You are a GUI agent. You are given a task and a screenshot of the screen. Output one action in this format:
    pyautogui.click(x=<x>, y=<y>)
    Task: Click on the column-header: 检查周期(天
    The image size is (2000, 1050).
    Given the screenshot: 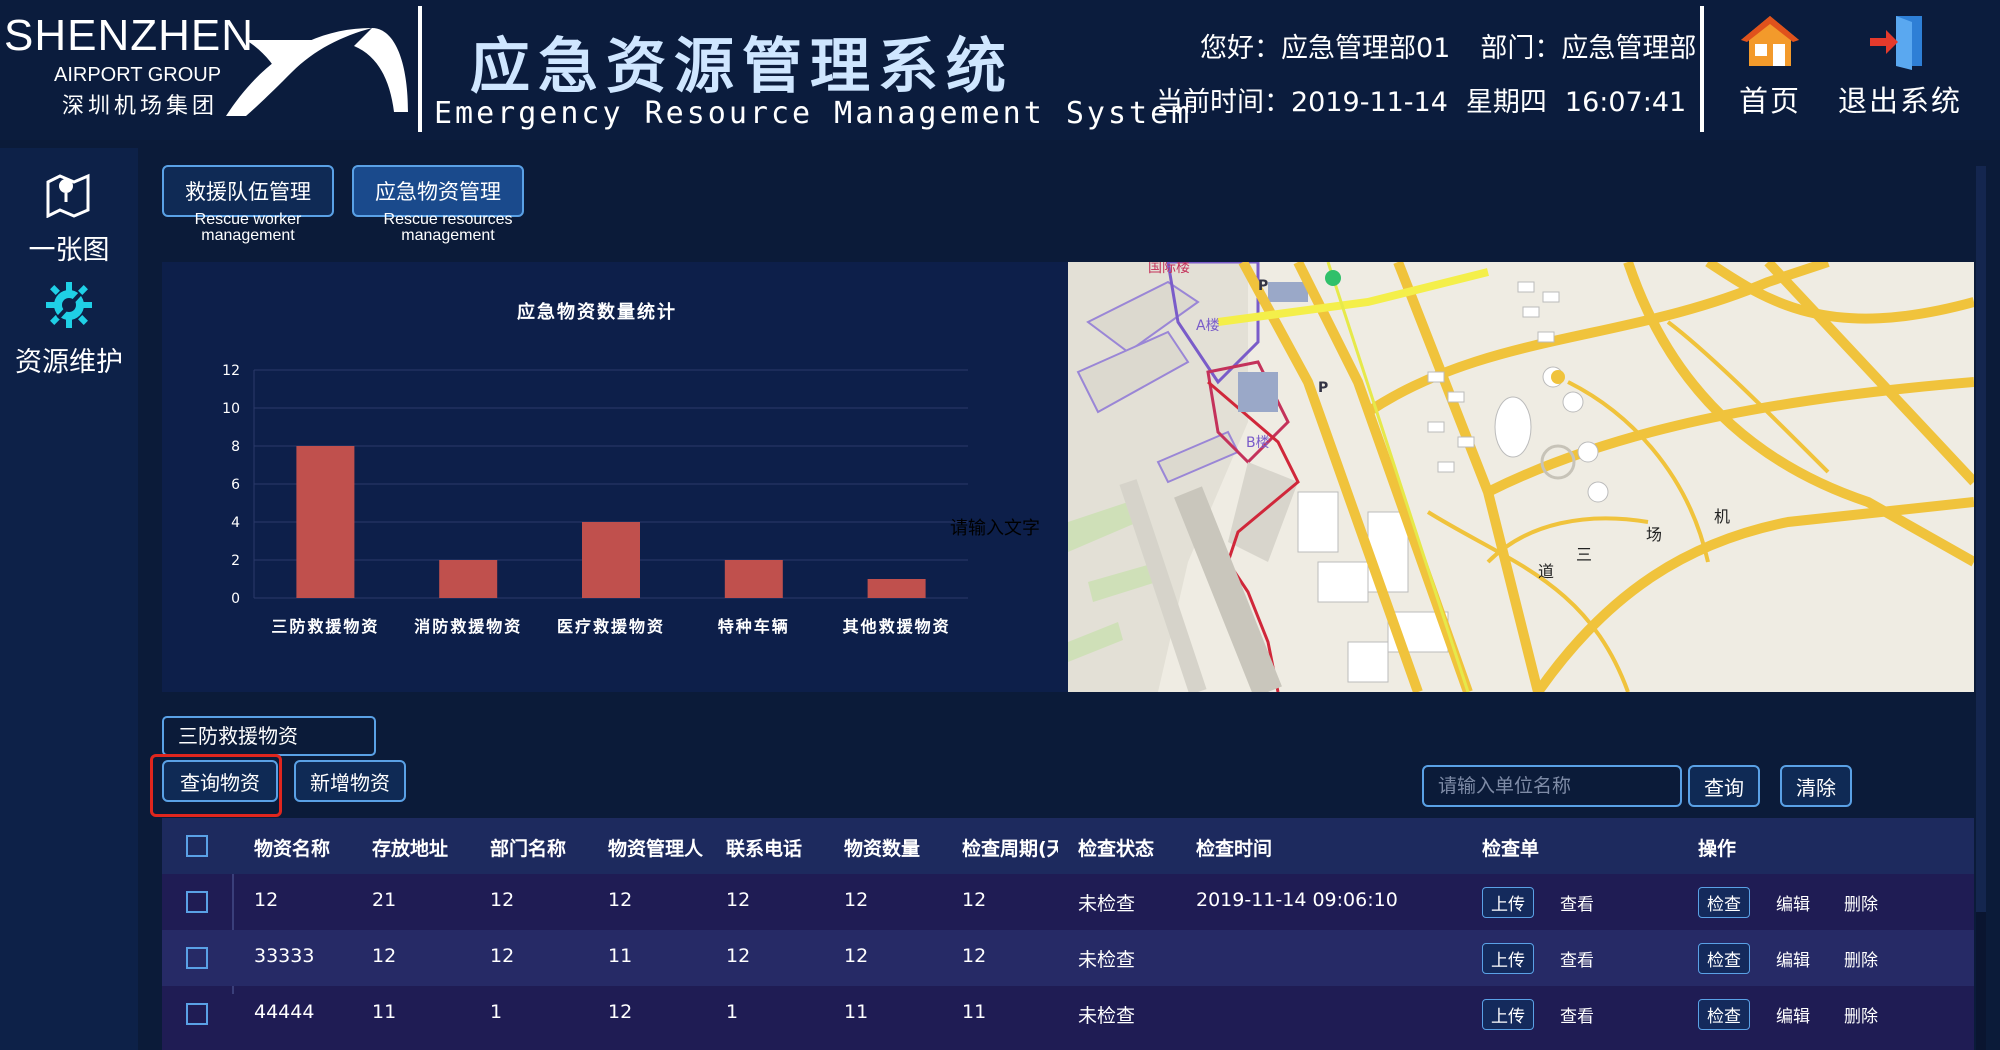 What is the action you would take?
    pyautogui.click(x=1010, y=849)
    